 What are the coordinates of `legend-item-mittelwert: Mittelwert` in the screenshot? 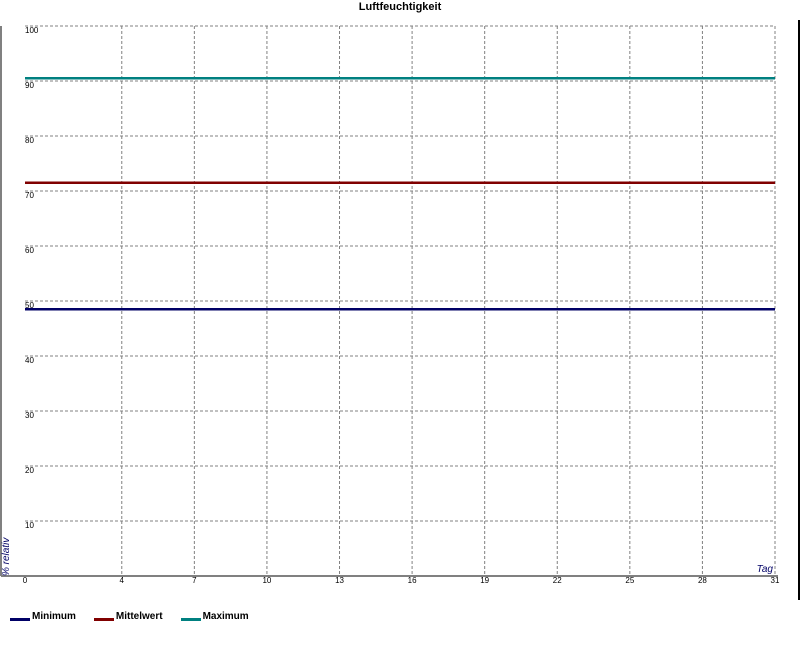 It's located at (128, 616).